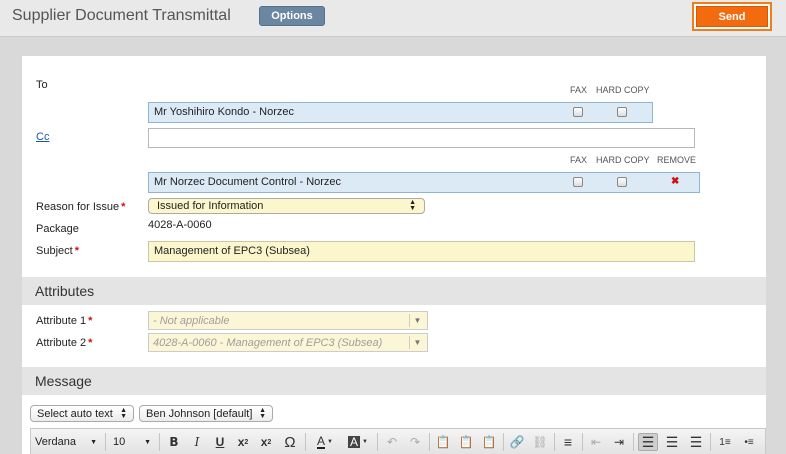 The height and width of the screenshot is (454, 786). Describe the element at coordinates (421, 251) in the screenshot. I see `subject-input: Management of EPC3 (Subsea)` at that location.